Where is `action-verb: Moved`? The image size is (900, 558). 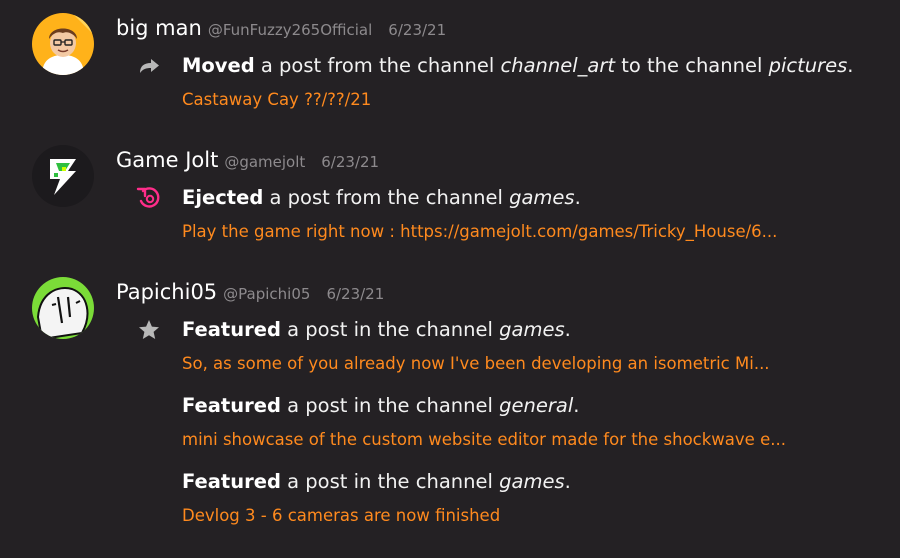 action-verb: Moved is located at coordinates (218, 65).